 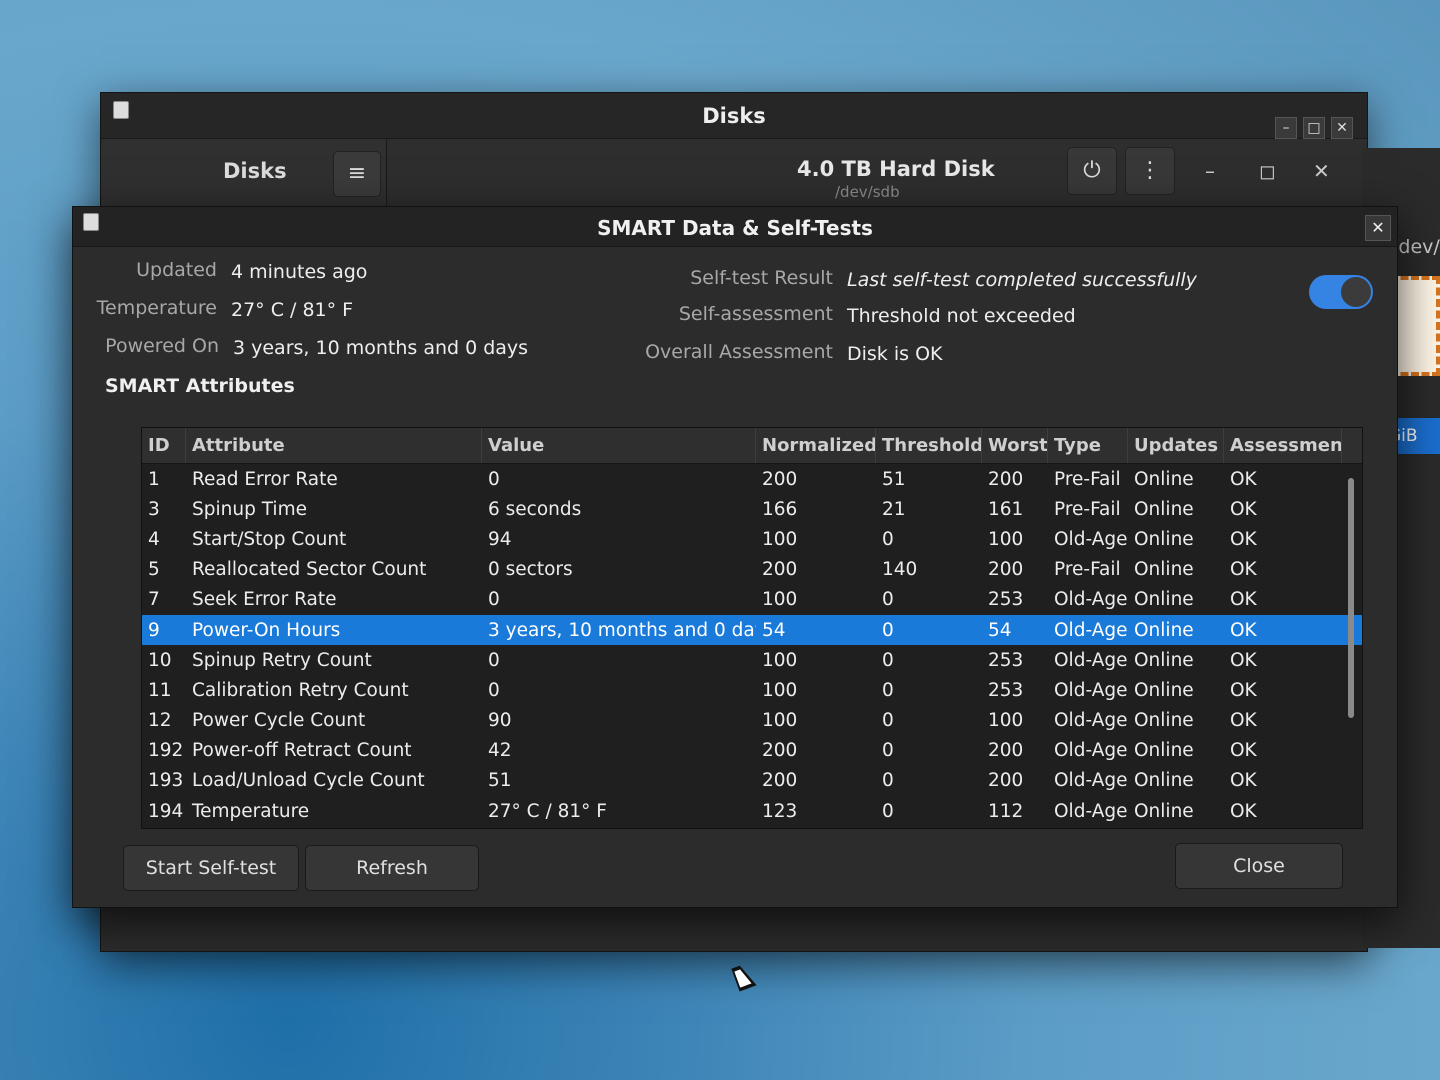 What do you see at coordinates (392, 868) in the screenshot?
I see `refresh-button: Refresh` at bounding box center [392, 868].